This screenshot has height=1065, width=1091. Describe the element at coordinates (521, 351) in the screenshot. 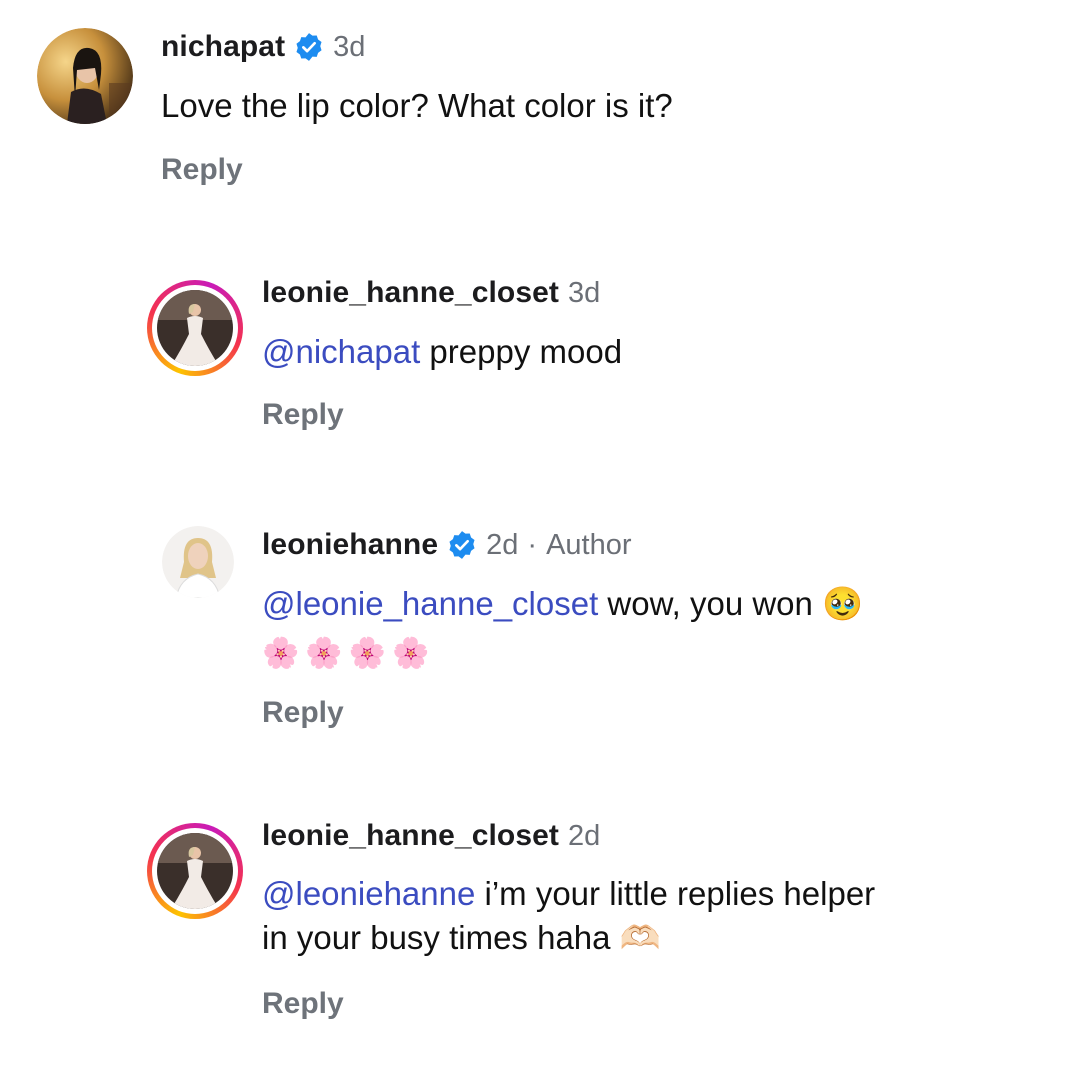

I see `comment-text-body: preppy mood` at that location.